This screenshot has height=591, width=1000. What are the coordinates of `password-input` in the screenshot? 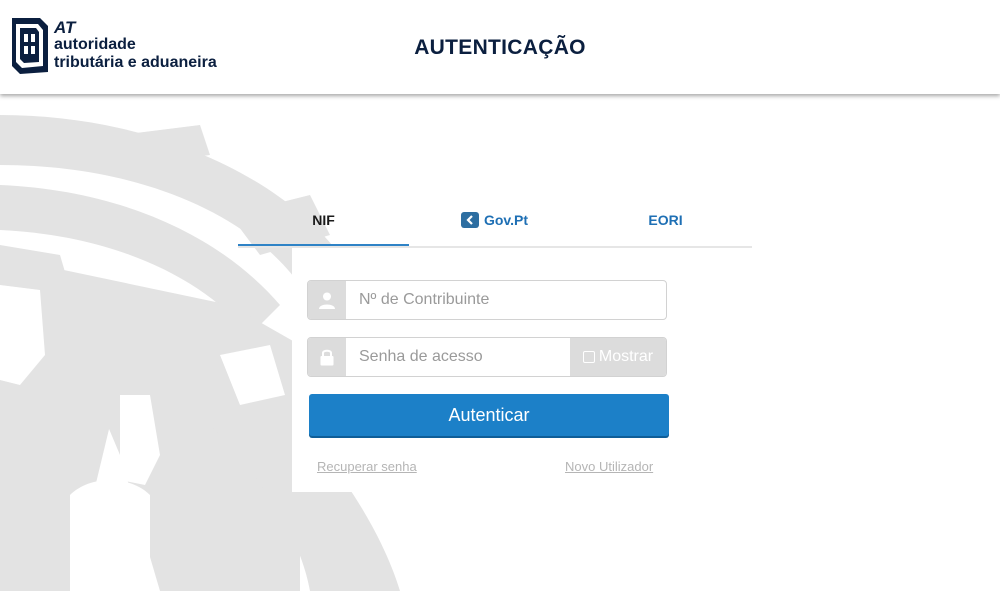 It's located at (458, 357).